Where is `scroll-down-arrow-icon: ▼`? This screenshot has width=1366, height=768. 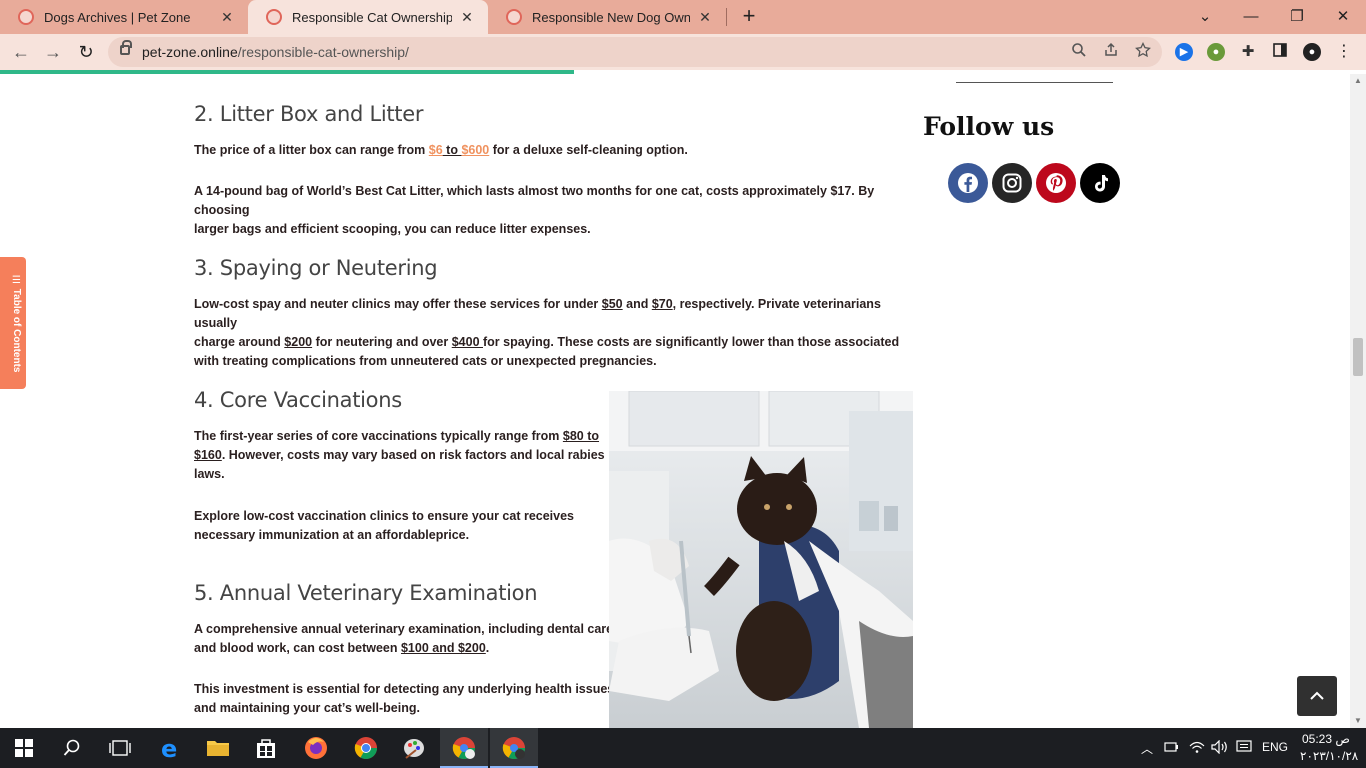
scroll-down-arrow-icon: ▼ is located at coordinates (1358, 720).